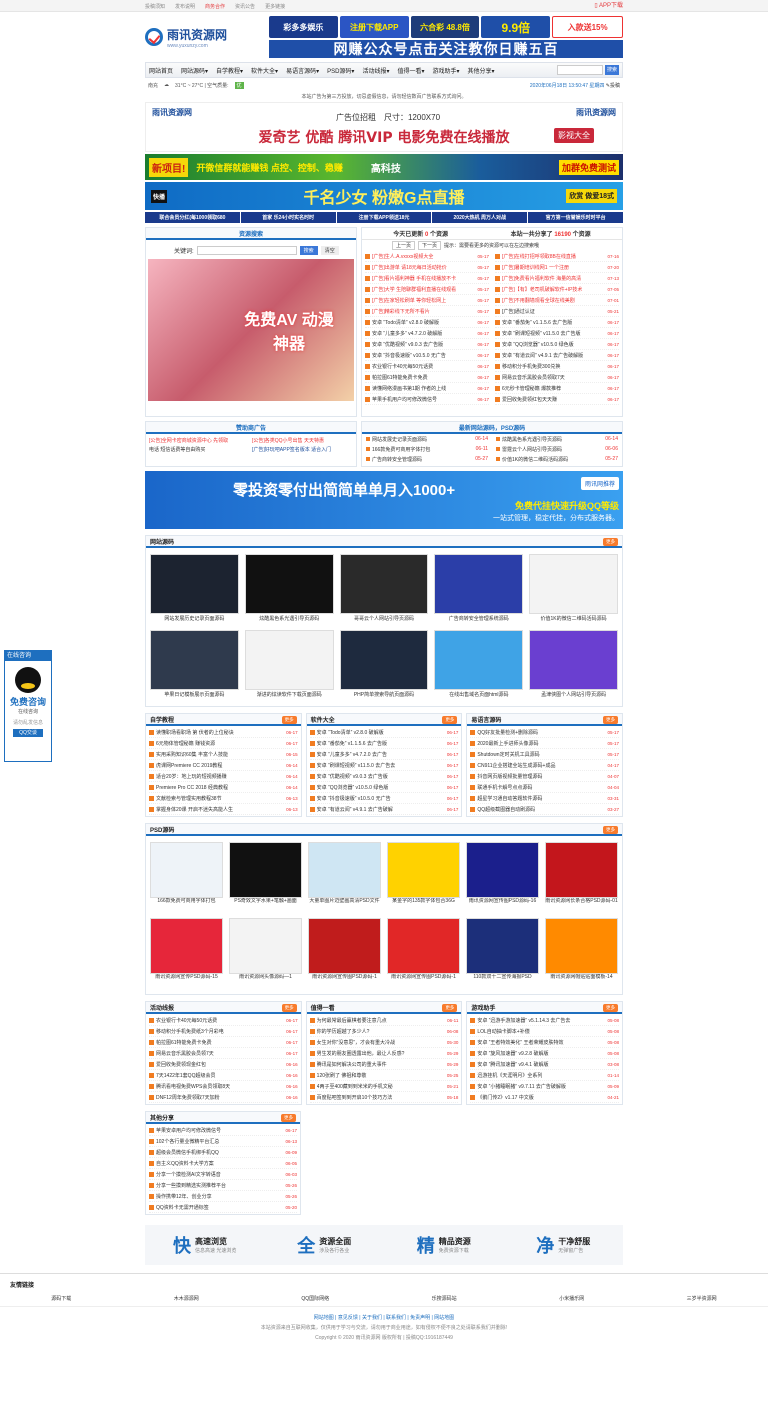 This screenshot has height=1409, width=768. I want to click on item-title: [广告]看片福利神器 手机在线播放不卡, so click(423, 278).